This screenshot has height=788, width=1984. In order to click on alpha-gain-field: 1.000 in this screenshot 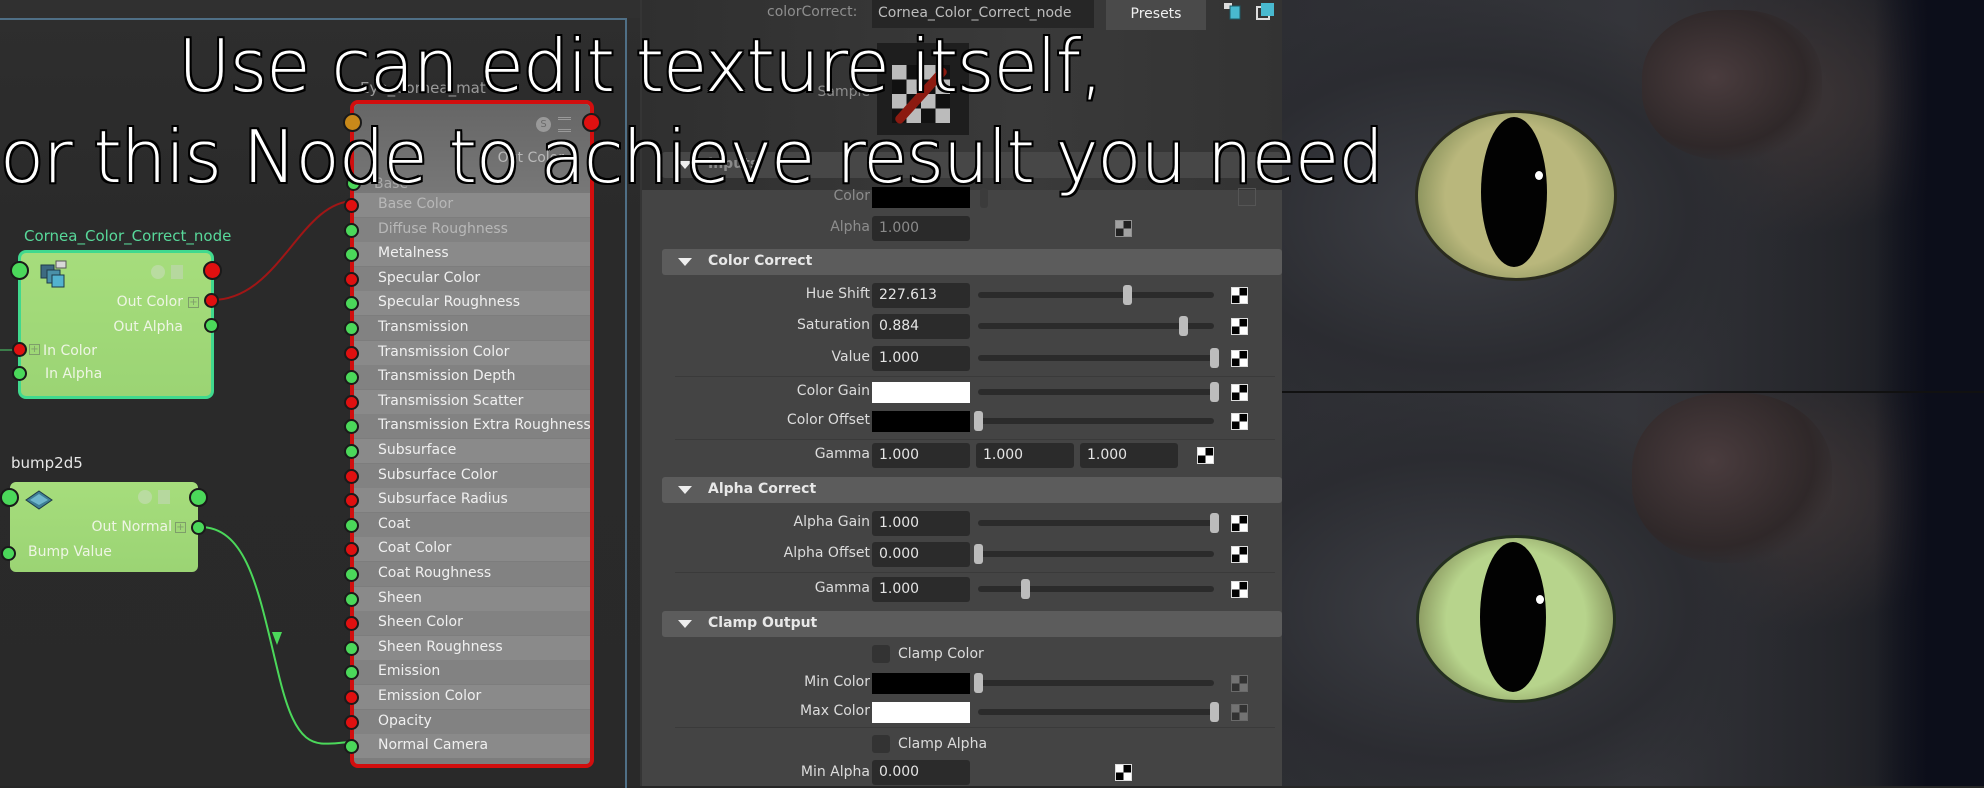, I will do `click(921, 523)`.